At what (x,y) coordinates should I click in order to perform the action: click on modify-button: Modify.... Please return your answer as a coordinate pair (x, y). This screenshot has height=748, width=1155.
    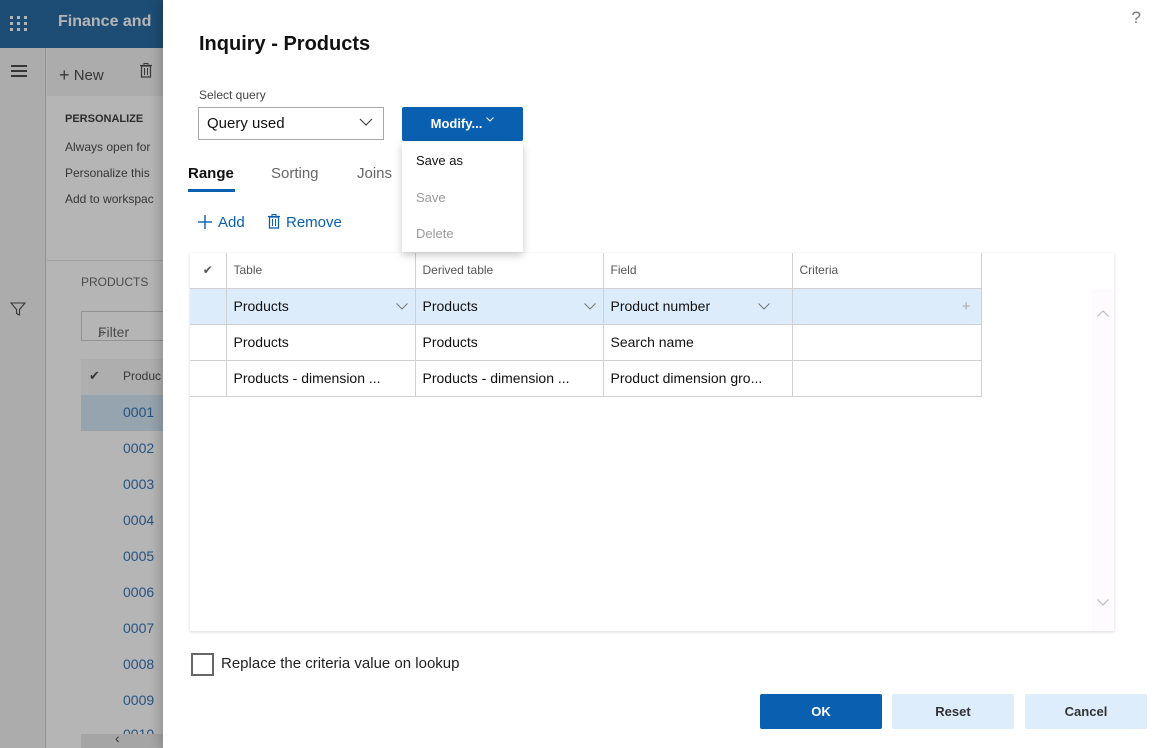
    Looking at the image, I should click on (462, 124).